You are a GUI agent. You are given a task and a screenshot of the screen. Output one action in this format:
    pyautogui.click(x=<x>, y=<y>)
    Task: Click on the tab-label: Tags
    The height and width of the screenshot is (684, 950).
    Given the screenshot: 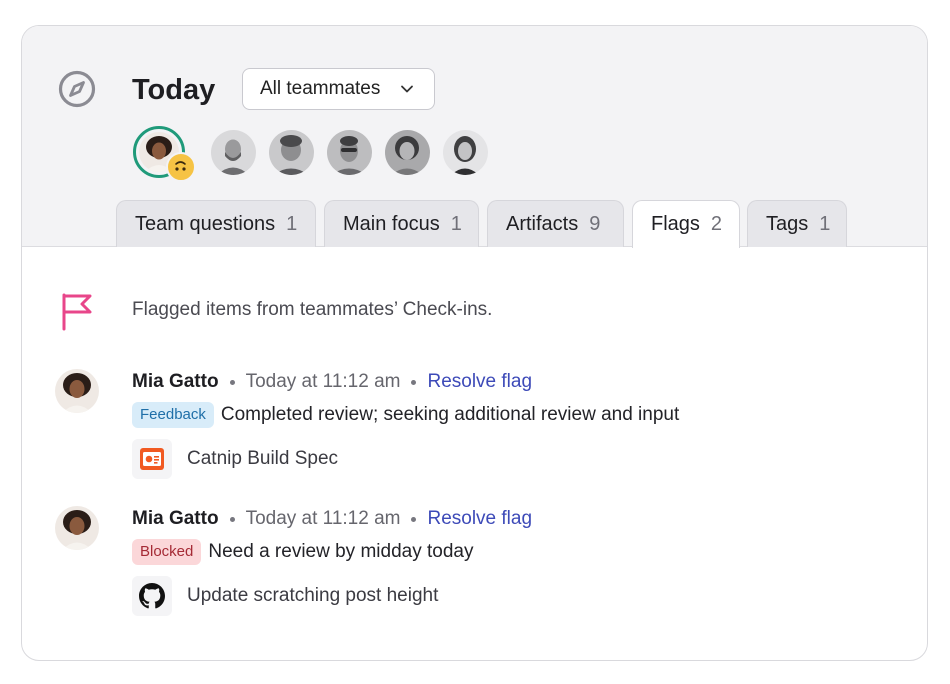 What is the action you would take?
    pyautogui.click(x=787, y=223)
    